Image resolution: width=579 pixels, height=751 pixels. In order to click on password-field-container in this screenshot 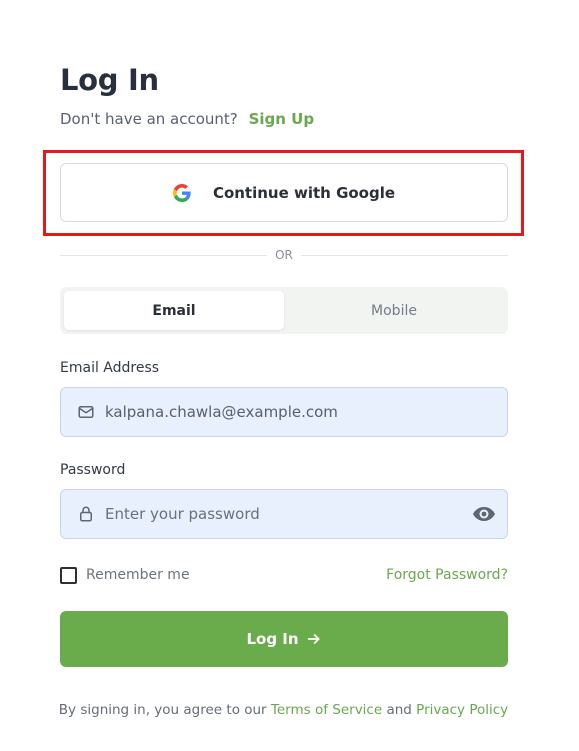, I will do `click(284, 514)`.